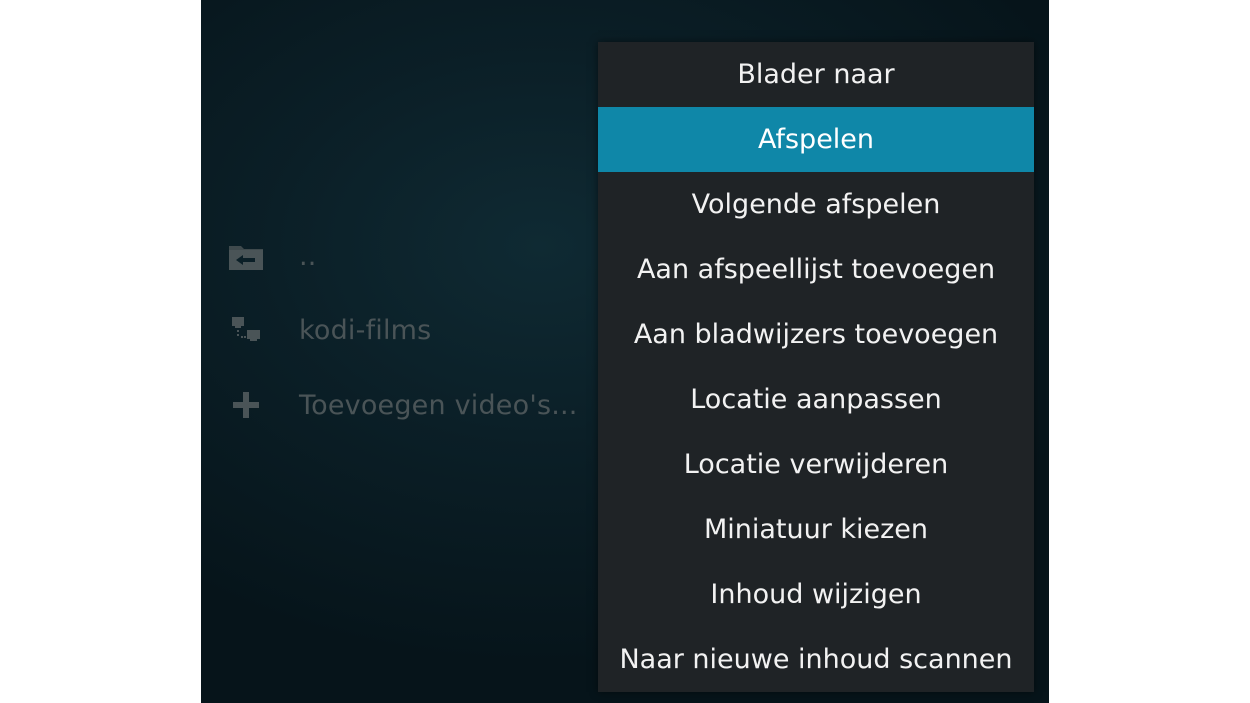 This screenshot has width=1250, height=703. What do you see at coordinates (246, 256) in the screenshot?
I see `folder-back-icon` at bounding box center [246, 256].